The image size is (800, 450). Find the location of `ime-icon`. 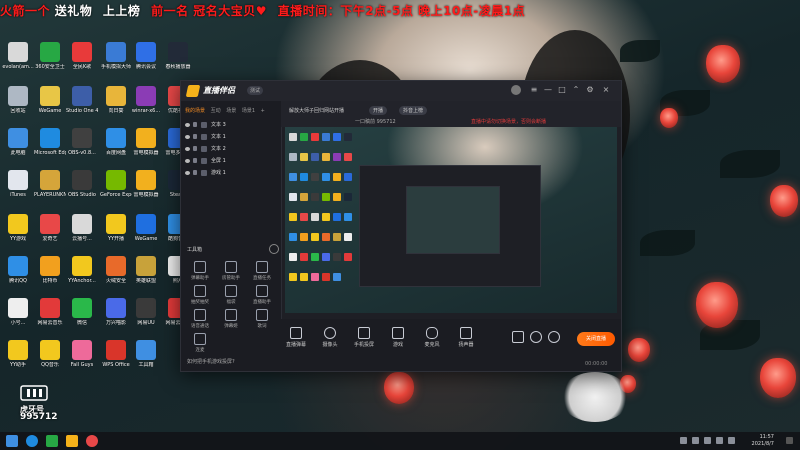

ime-icon is located at coordinates (719, 440).